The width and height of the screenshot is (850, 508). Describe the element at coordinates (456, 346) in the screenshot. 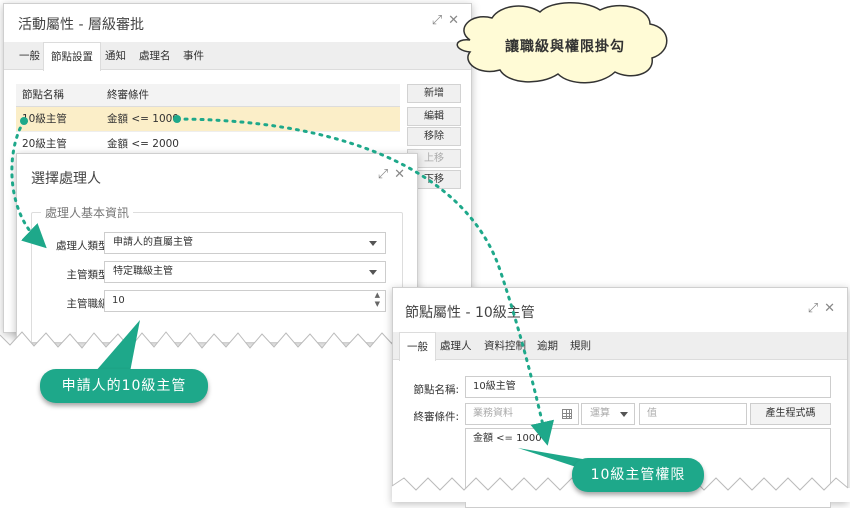

I see `tab-handler: 處理人` at that location.